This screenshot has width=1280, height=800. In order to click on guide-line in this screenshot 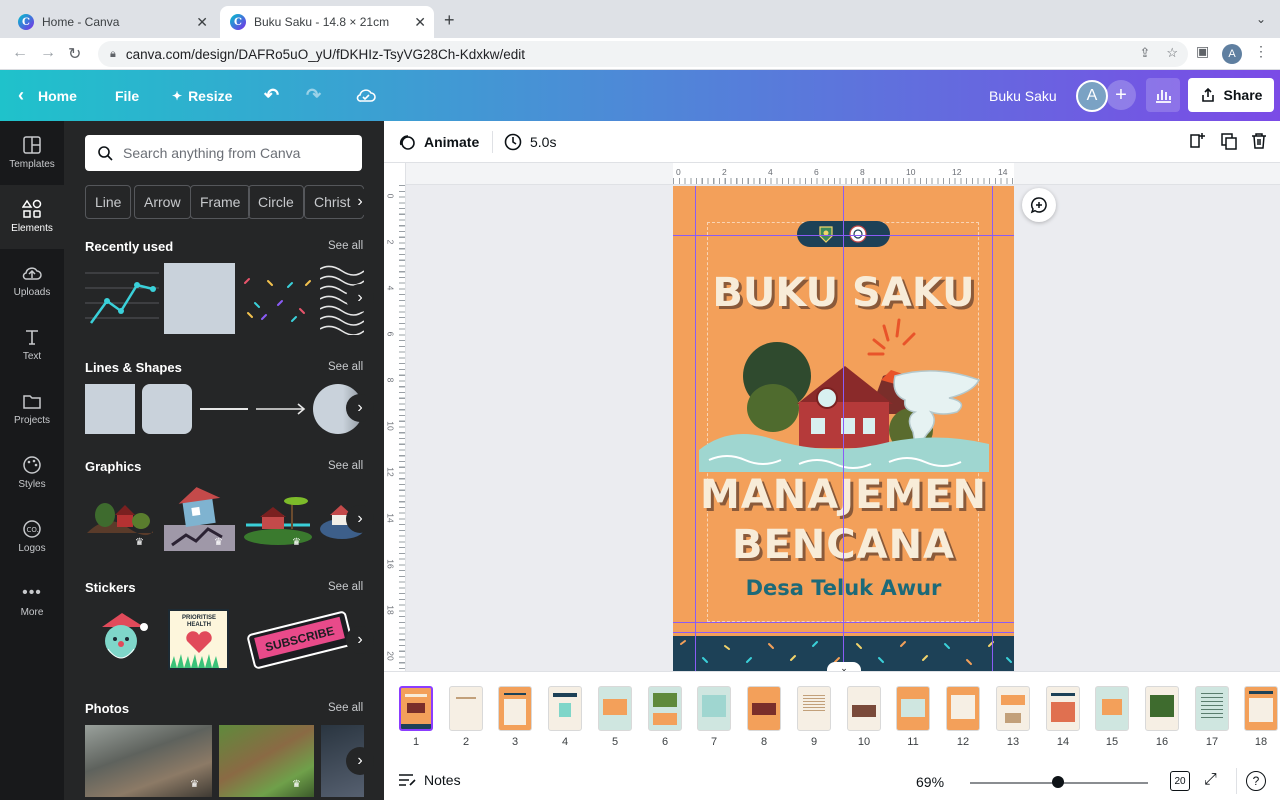, I will do `click(843, 632)`.